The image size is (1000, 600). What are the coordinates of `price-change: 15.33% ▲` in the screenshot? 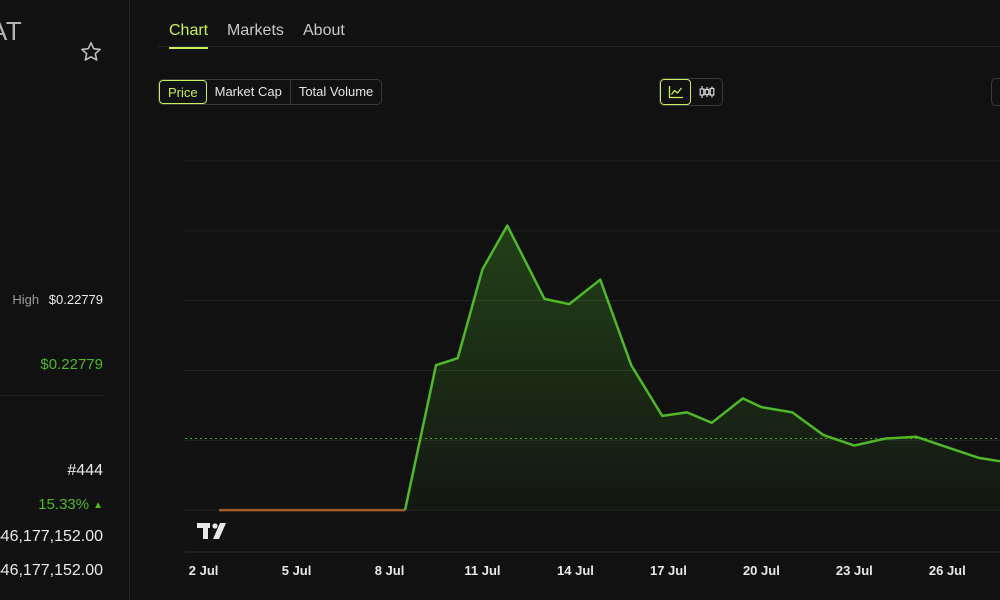 It's located at (70, 504).